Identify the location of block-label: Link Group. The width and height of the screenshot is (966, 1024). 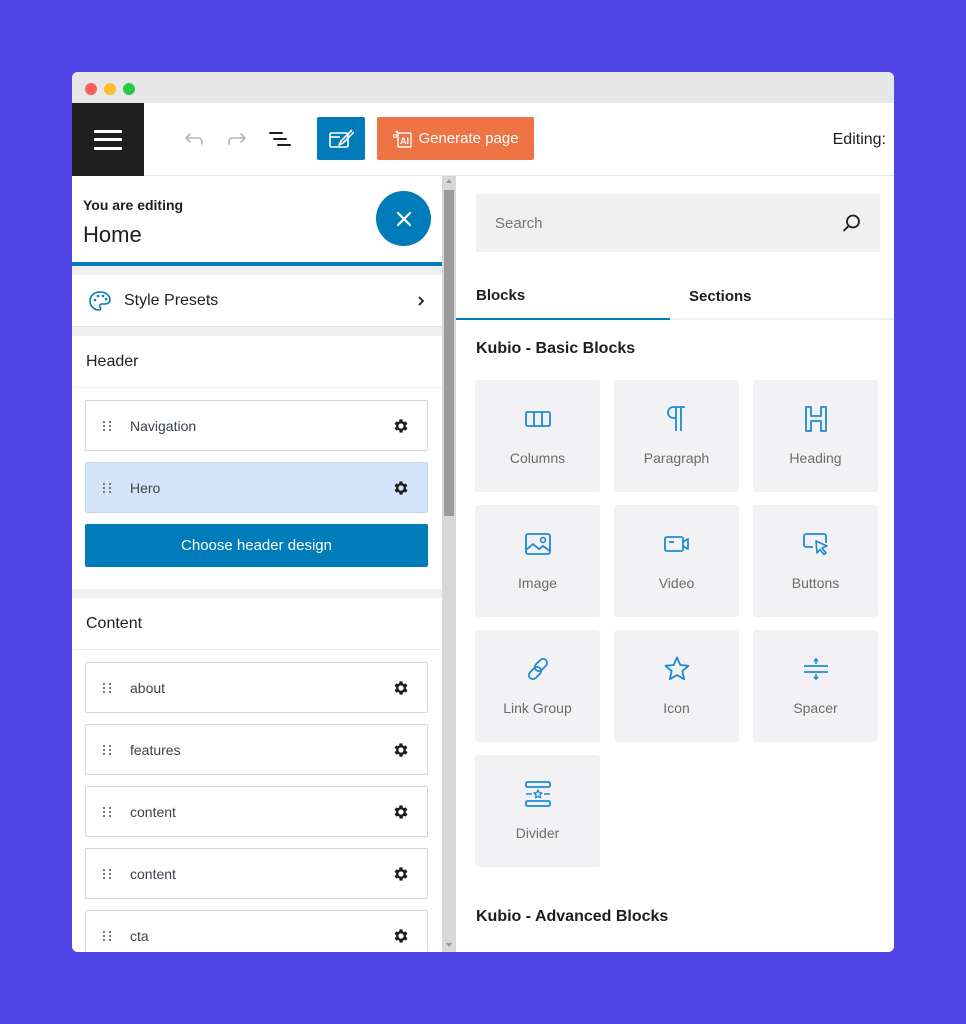
(537, 708).